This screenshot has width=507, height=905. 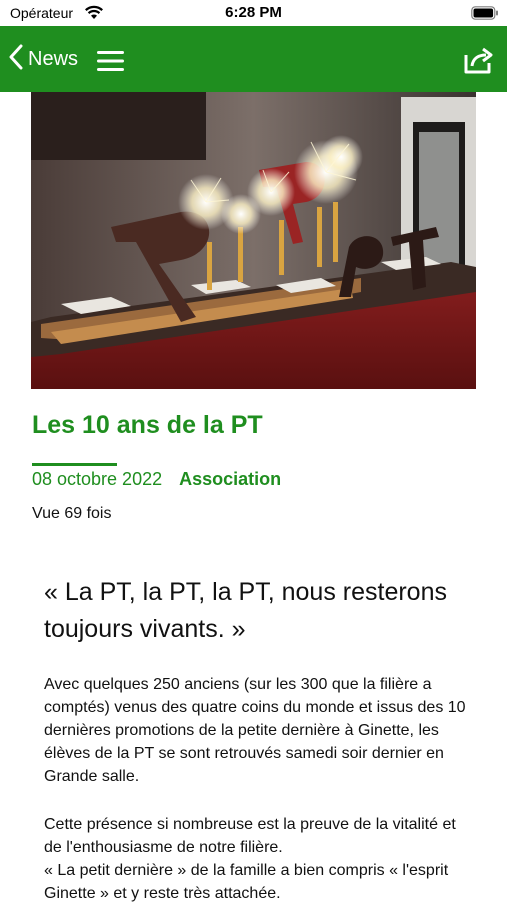 I want to click on article-date: 08 octobre 2022, so click(x=97, y=479).